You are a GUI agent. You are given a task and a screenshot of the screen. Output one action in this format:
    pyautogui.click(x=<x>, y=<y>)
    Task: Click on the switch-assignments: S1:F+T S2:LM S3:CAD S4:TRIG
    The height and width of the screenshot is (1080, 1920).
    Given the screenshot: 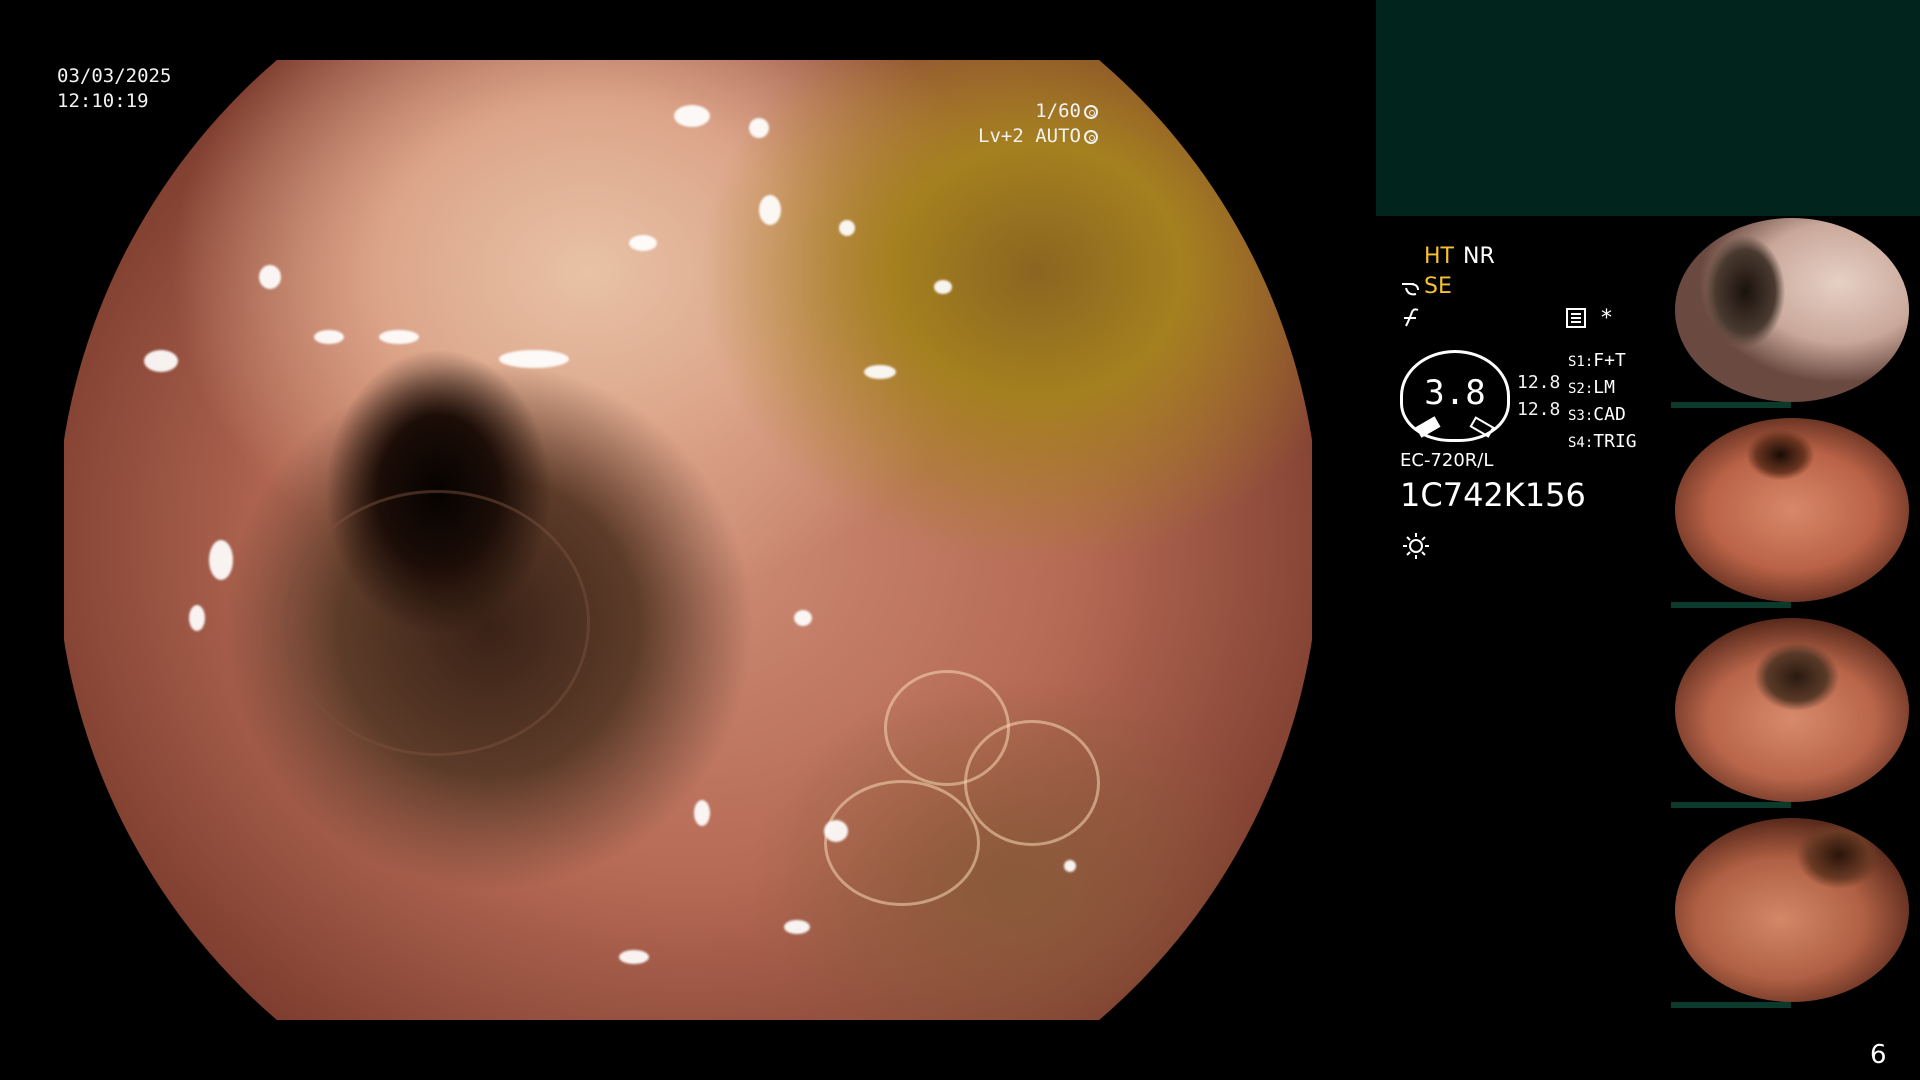 What is the action you would take?
    pyautogui.click(x=1602, y=402)
    